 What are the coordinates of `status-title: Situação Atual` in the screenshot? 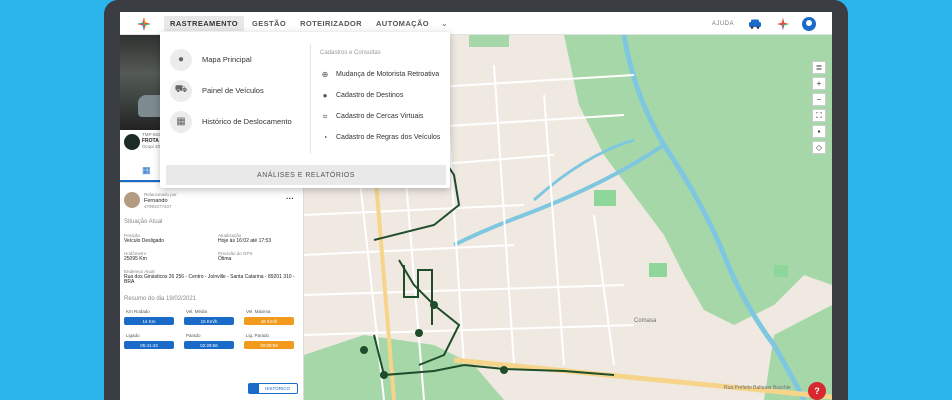 It's located at (143, 222).